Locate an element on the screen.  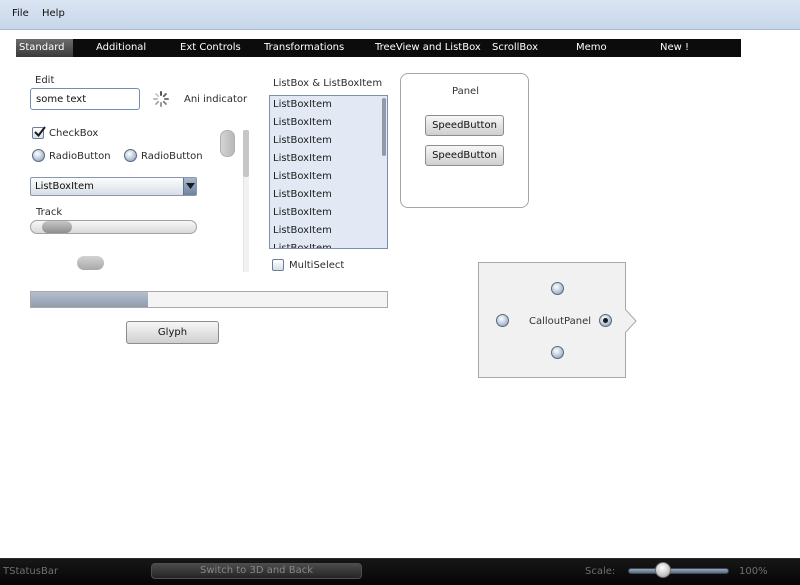
tab-treeview-listbox: TreeView and ListBox is located at coordinates (428, 48).